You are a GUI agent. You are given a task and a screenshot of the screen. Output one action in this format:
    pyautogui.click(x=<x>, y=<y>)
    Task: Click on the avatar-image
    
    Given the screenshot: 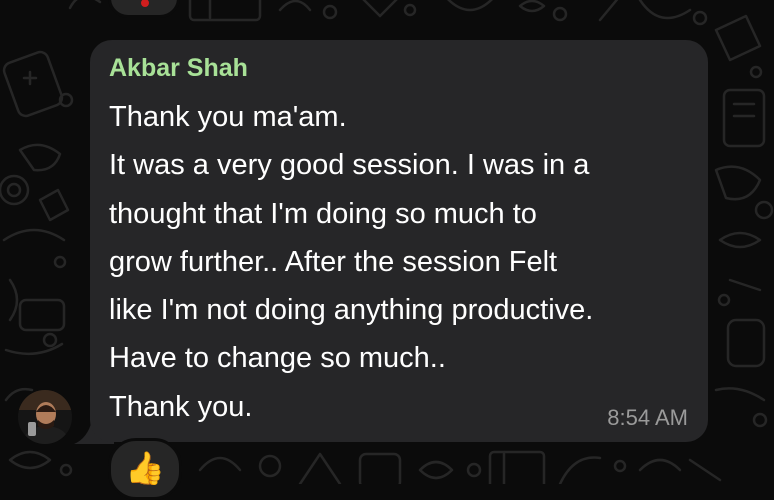 What is the action you would take?
    pyautogui.click(x=45, y=417)
    